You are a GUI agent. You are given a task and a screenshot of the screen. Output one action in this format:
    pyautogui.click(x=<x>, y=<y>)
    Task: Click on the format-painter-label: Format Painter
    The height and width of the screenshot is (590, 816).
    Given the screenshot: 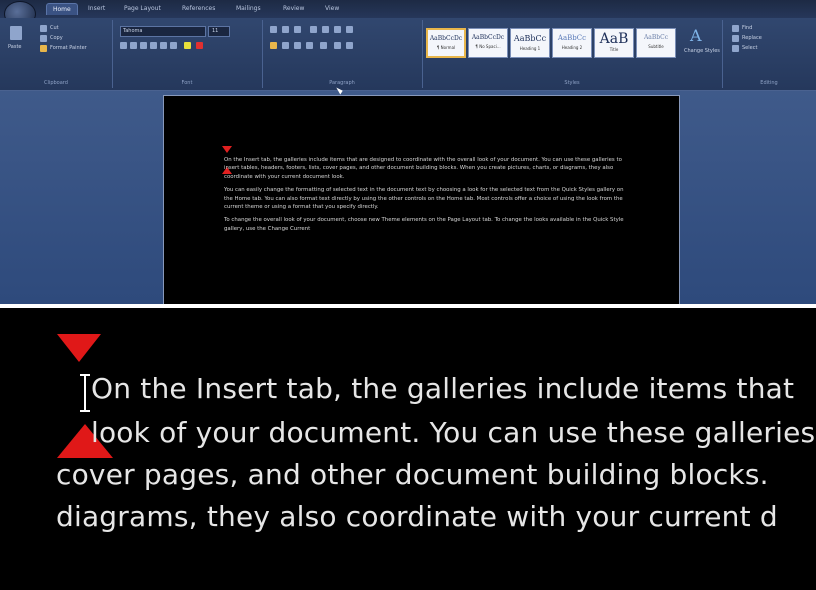 What is the action you would take?
    pyautogui.click(x=68, y=48)
    